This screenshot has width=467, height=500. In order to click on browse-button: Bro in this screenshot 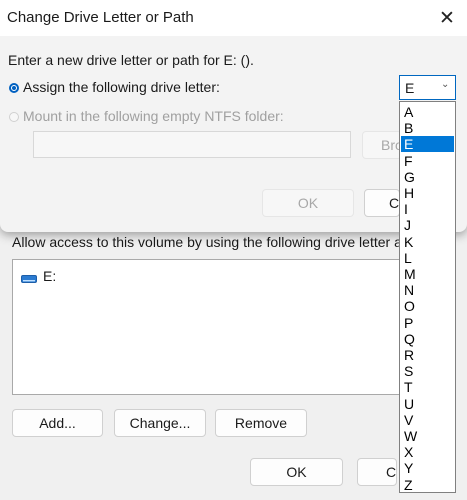, I will do `click(382, 145)`.